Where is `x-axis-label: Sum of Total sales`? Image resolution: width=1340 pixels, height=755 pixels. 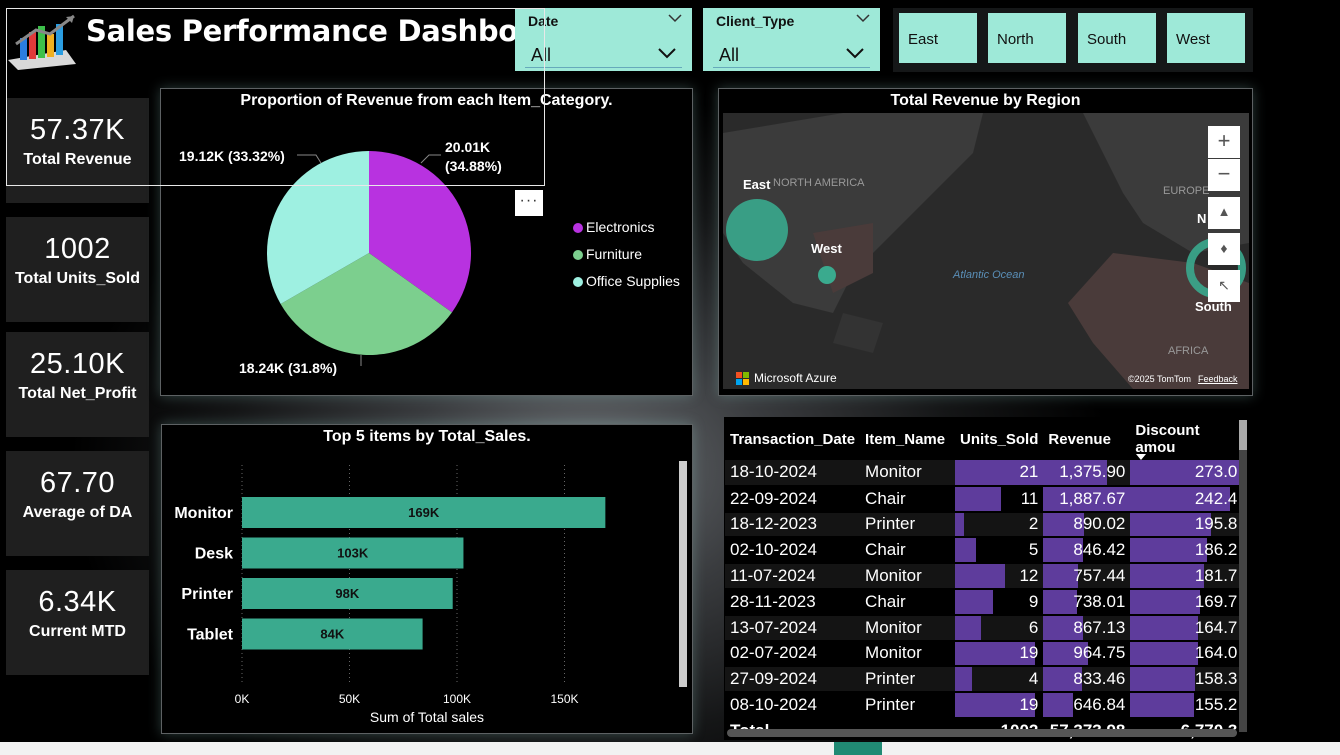
x-axis-label: Sum of Total sales is located at coordinates (427, 717).